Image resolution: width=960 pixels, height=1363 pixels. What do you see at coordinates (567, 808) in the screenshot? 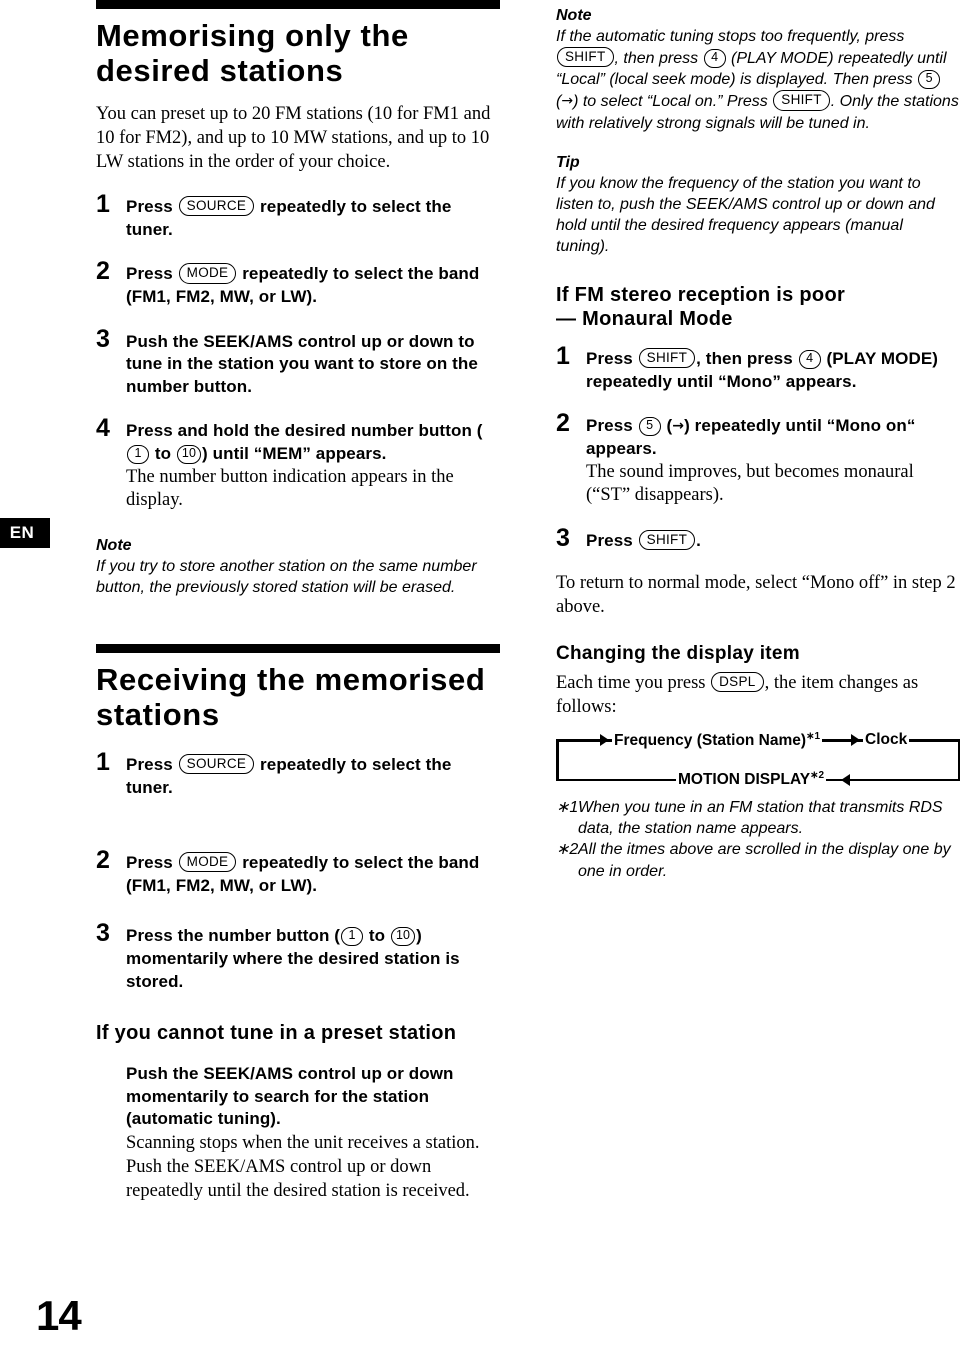
I see `footnote-marker: ∗1` at bounding box center [567, 808].